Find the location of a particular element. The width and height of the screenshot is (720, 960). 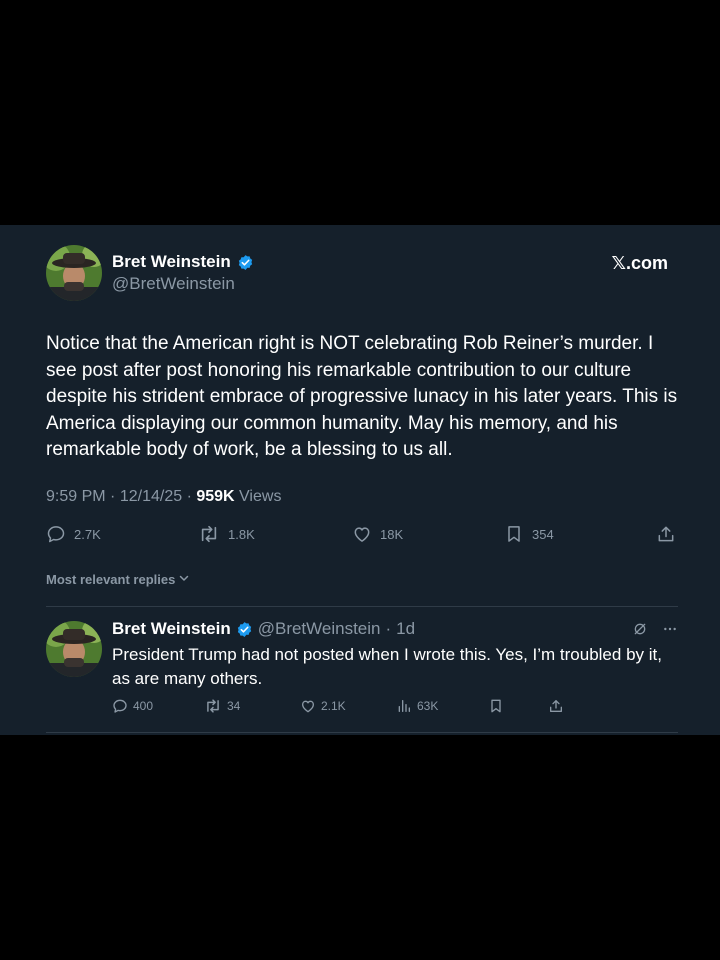

reply-tools is located at coordinates (655, 631).